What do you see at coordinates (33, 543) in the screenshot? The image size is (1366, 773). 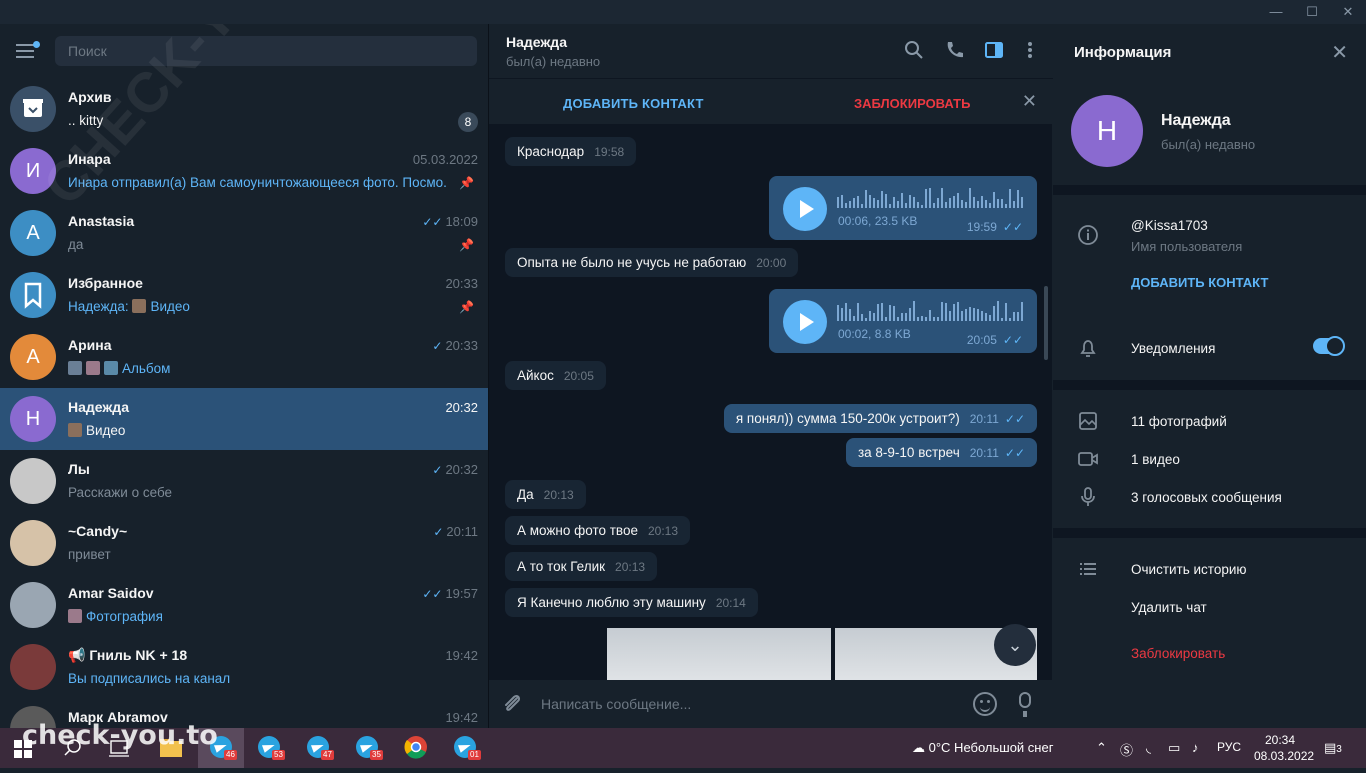 I see `avatar-photo` at bounding box center [33, 543].